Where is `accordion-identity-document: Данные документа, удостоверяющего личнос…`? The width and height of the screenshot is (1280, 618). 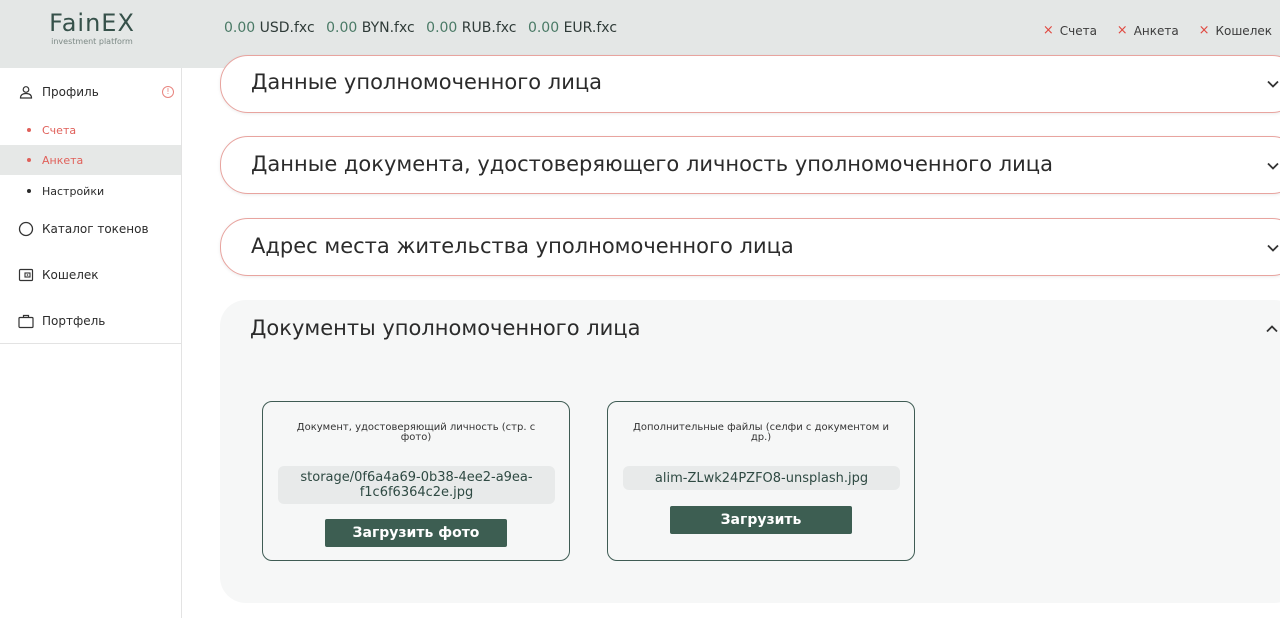 accordion-identity-document: Данные документа, удостоверяющего личнос… is located at coordinates (750, 165).